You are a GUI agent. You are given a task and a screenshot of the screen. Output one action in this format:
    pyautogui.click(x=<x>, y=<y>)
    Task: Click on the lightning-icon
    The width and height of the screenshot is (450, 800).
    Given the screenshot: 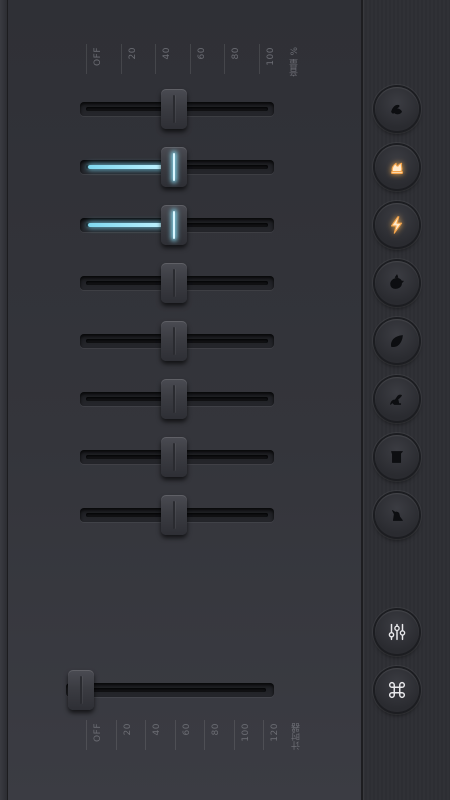 What is the action you would take?
    pyautogui.click(x=396, y=225)
    